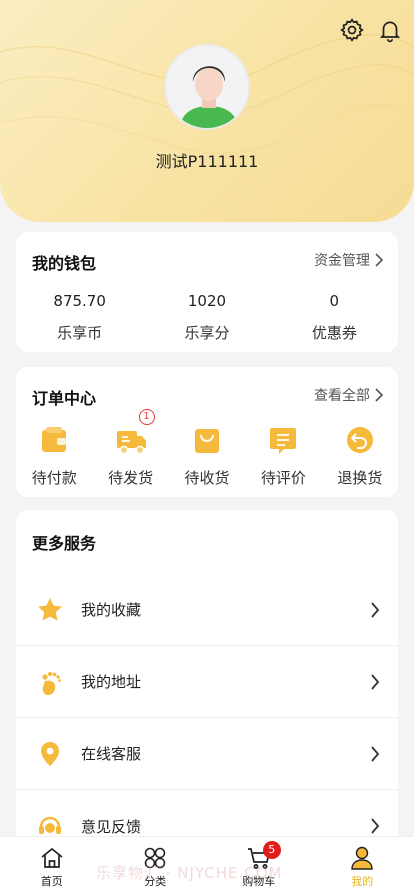 The image size is (414, 896). What do you see at coordinates (79, 317) in the screenshot?
I see `wallet-item-coins: 875.70 乐享币` at bounding box center [79, 317].